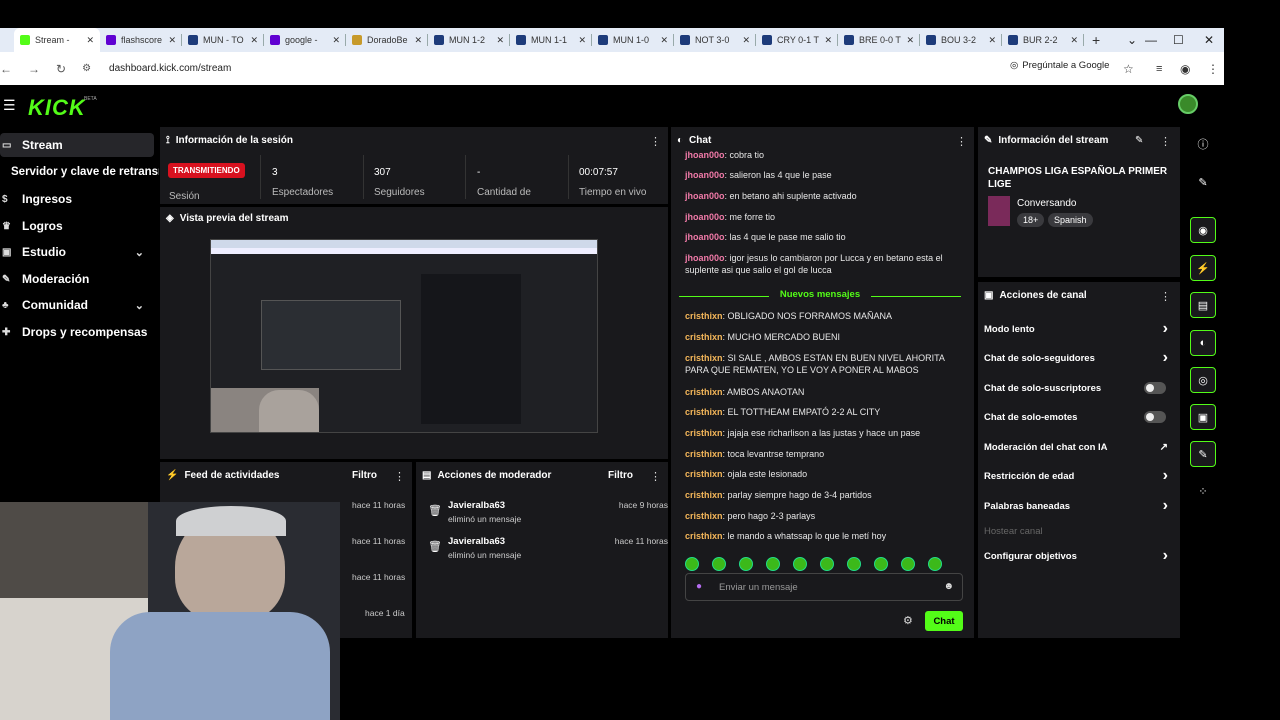 Image resolution: width=1280 pixels, height=720 pixels. What do you see at coordinates (1043, 40) in the screenshot?
I see `browser-tab: BUR 2-2 ✕` at bounding box center [1043, 40].